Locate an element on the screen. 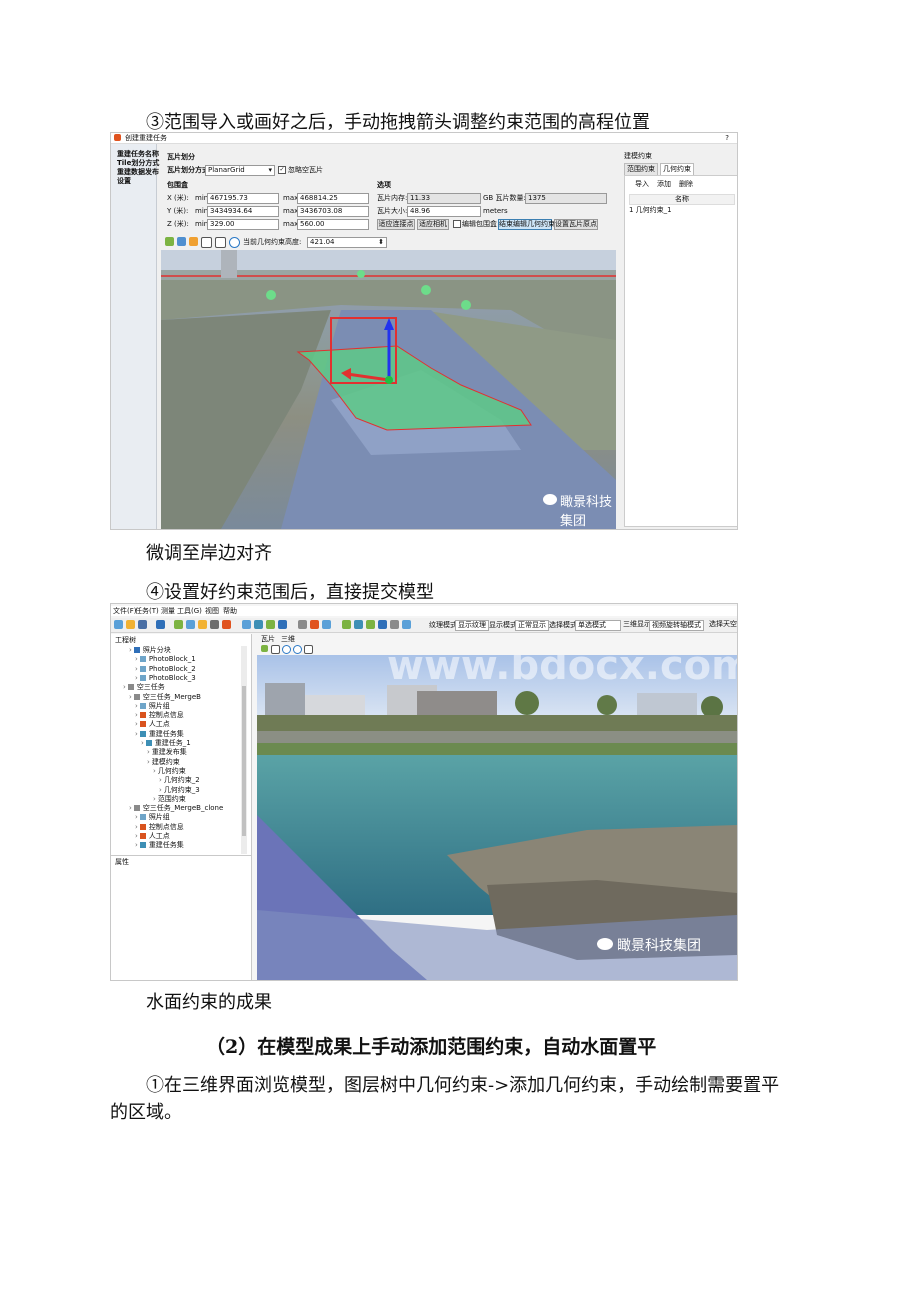 This screenshot has width=920, height=1302. export-icon is located at coordinates (282, 624).